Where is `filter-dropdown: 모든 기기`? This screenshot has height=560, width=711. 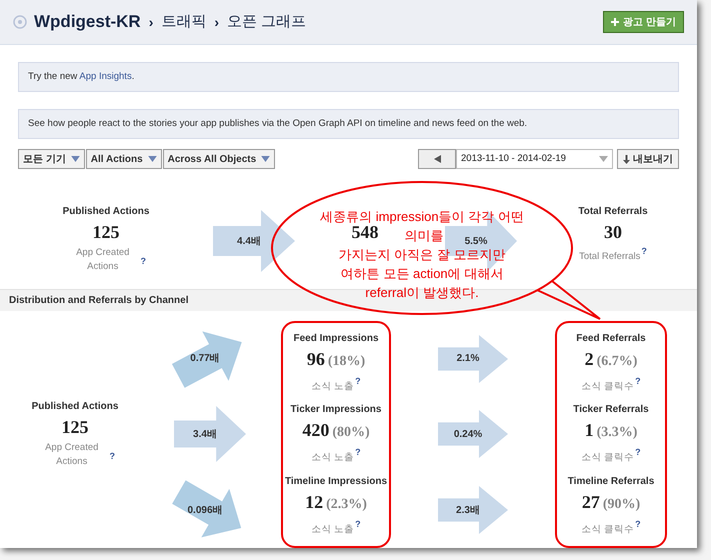 filter-dropdown: 모든 기기 is located at coordinates (51, 159).